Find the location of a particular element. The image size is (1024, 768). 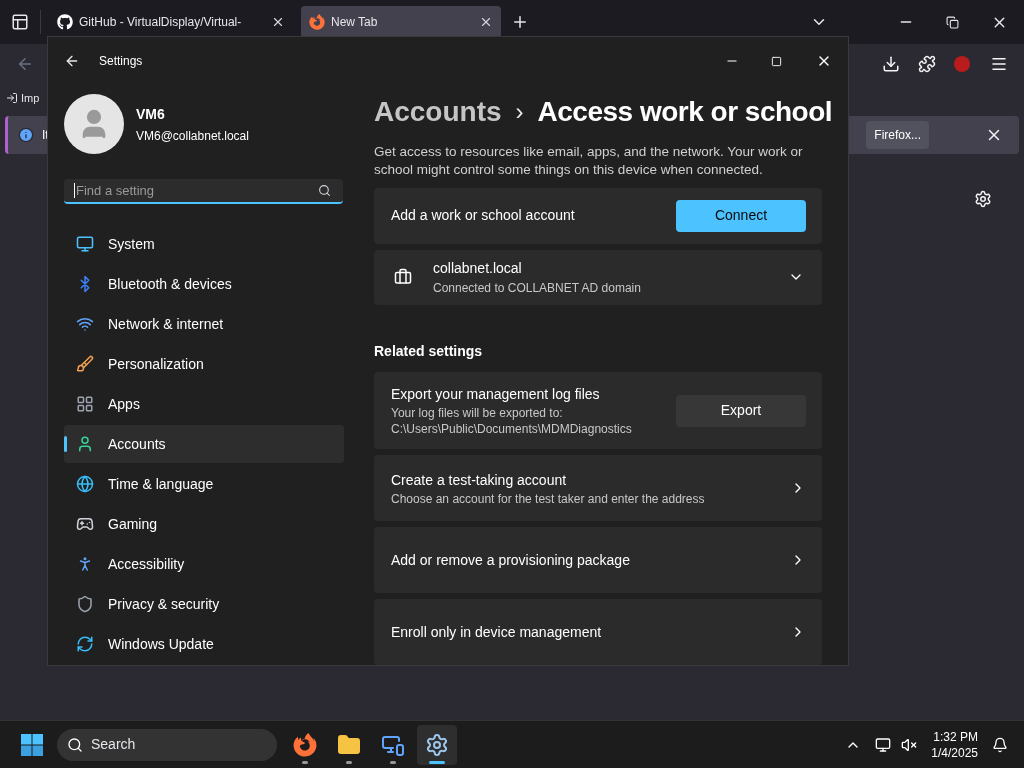

settings-icon is located at coordinates (983, 199).